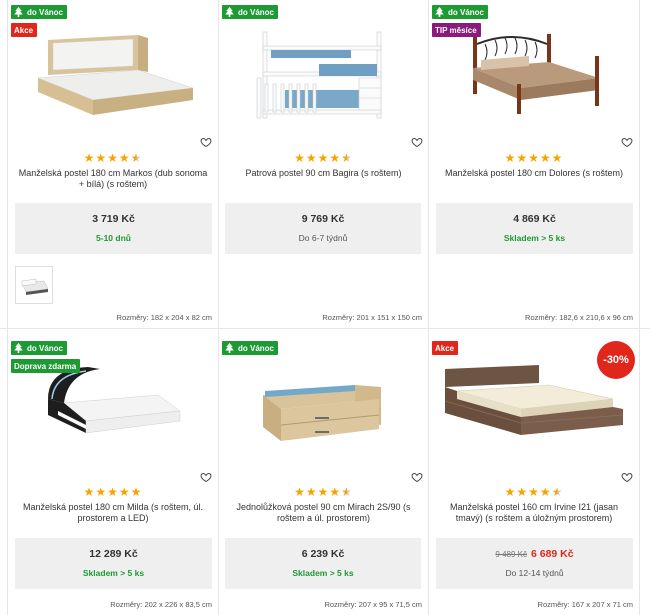 Image resolution: width=650 pixels, height=615 pixels. I want to click on price-box: 9 769 Kč Do 6-7 týdnů, so click(323, 228).